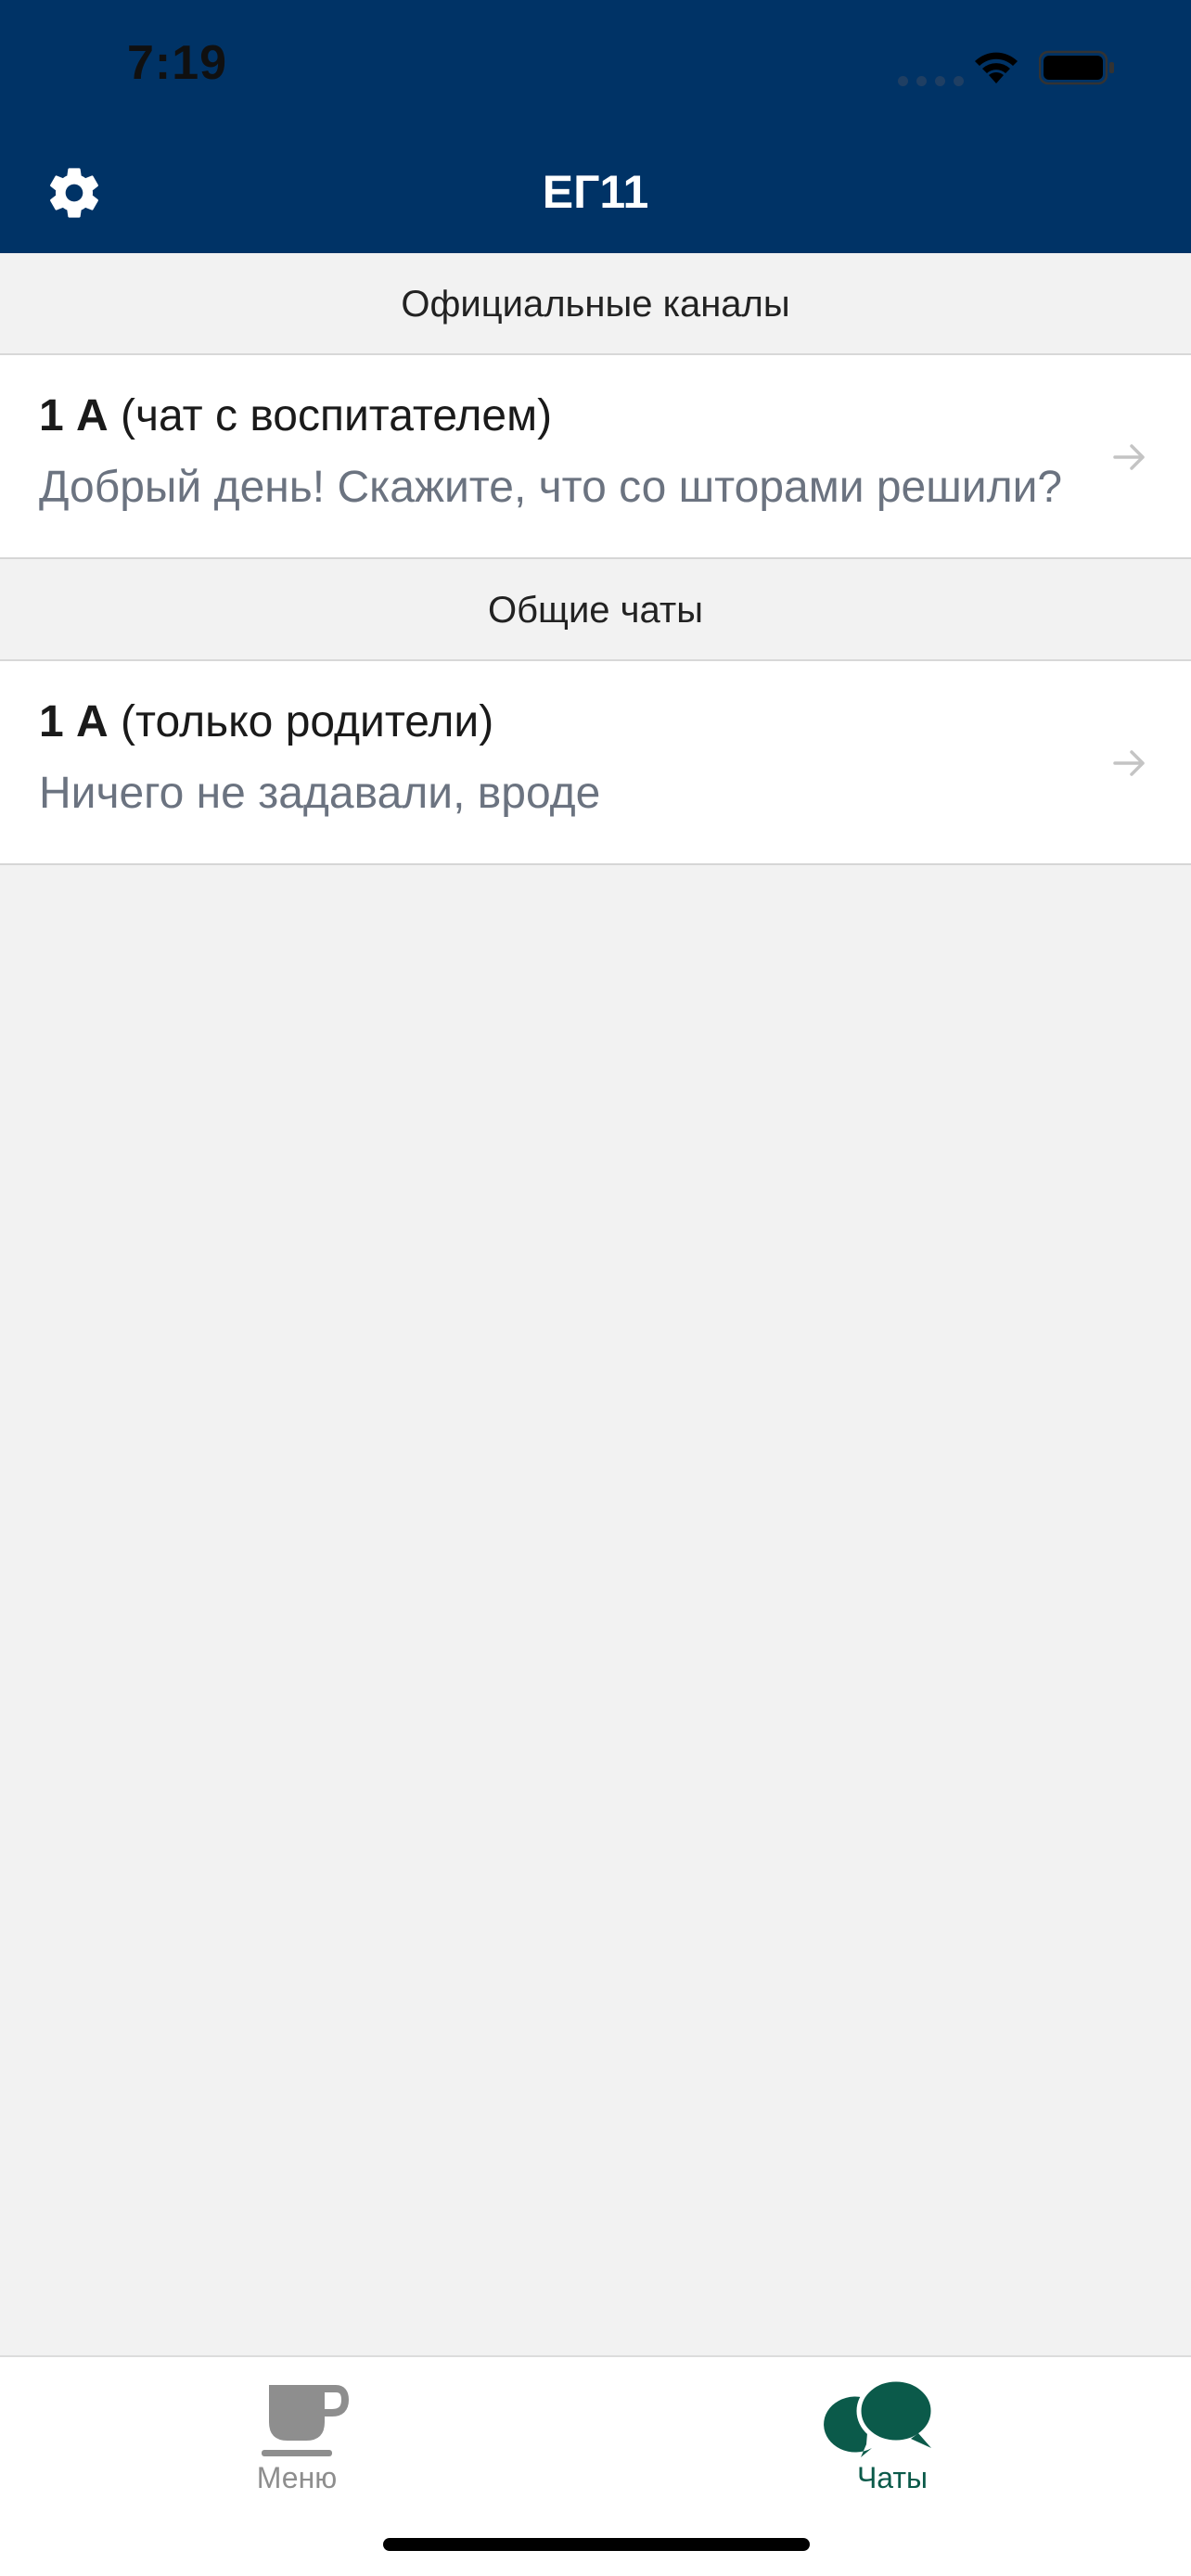  What do you see at coordinates (595, 610) in the screenshot?
I see `section-header-common: Общие чаты` at bounding box center [595, 610].